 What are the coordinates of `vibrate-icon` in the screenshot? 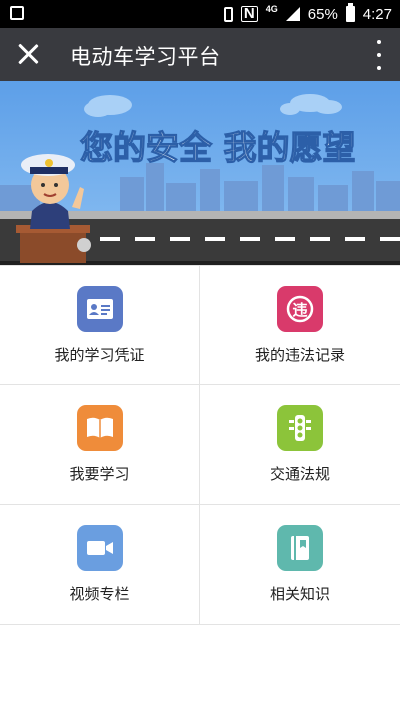 It's located at (228, 14).